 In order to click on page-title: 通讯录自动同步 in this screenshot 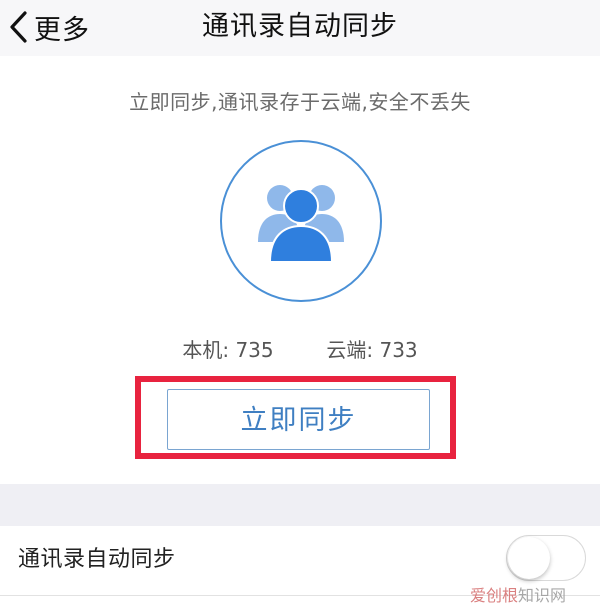, I will do `click(300, 26)`.